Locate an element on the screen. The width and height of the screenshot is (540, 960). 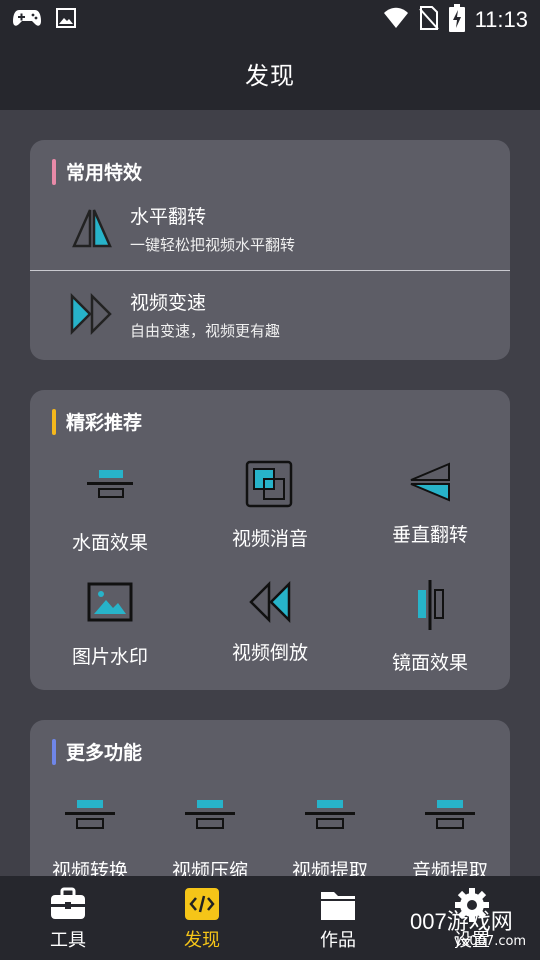
wifi-icon is located at coordinates (396, 20).